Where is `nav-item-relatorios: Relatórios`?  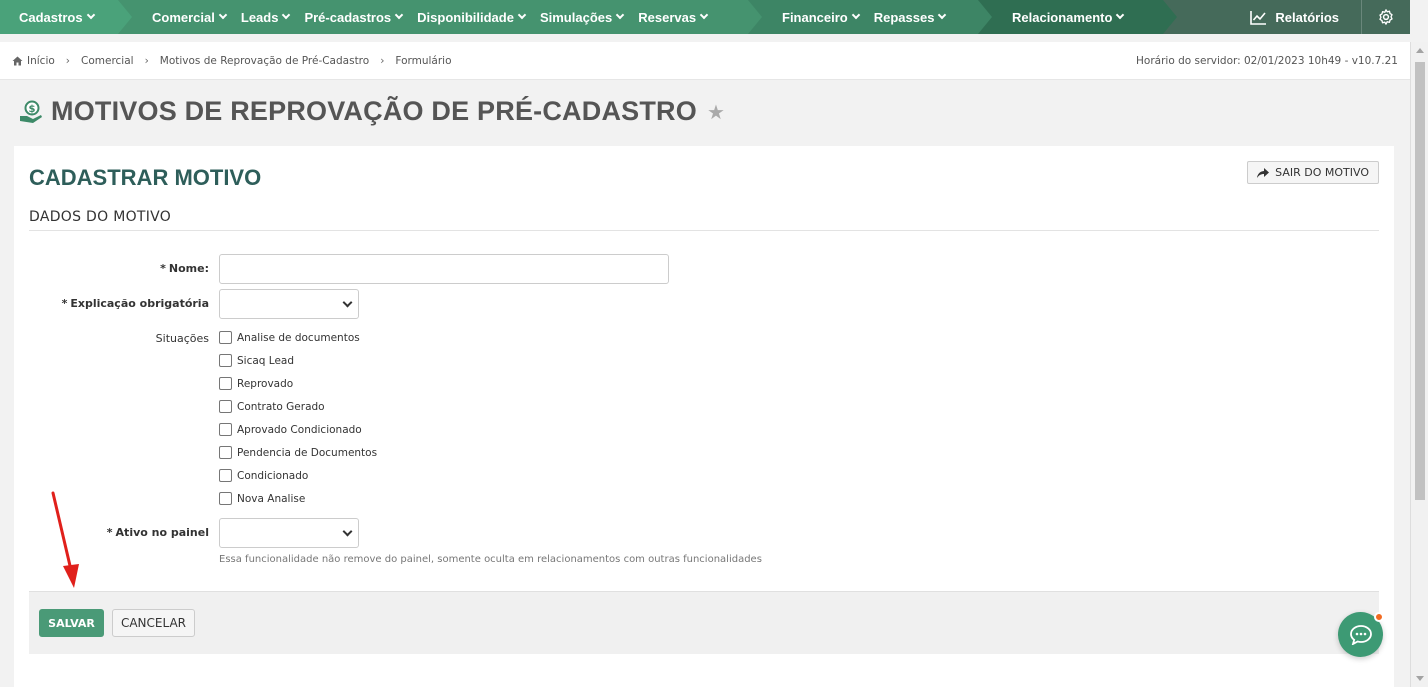 nav-item-relatorios: Relatórios is located at coordinates (1306, 17).